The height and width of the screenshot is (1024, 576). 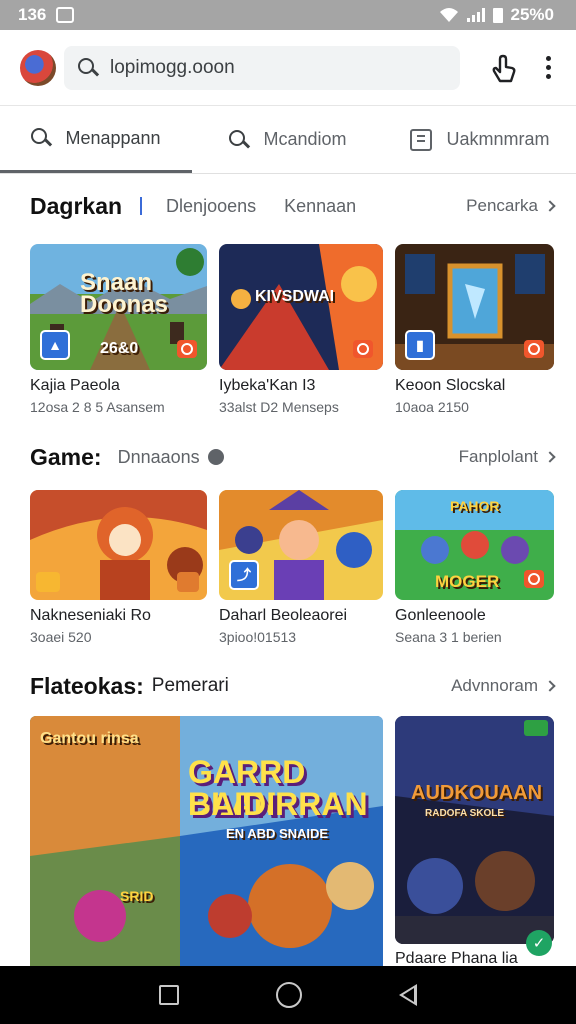 I want to click on game-title: Keoon Slocskal, so click(x=450, y=385).